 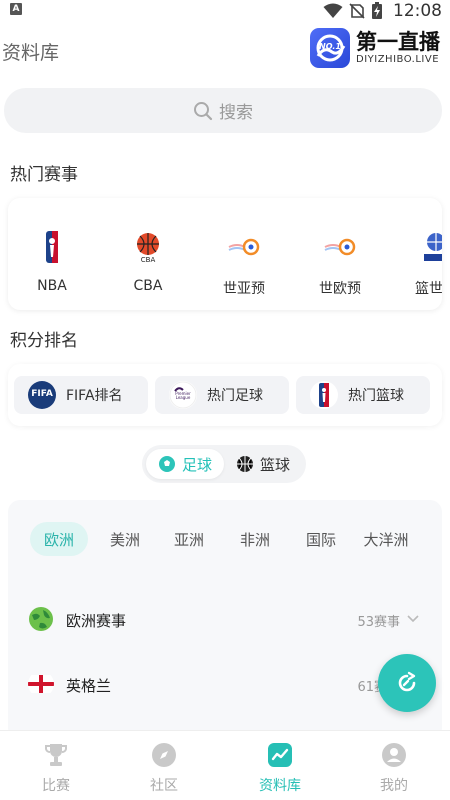 What do you see at coordinates (244, 289) in the screenshot?
I see `event-label: 世亚预` at bounding box center [244, 289].